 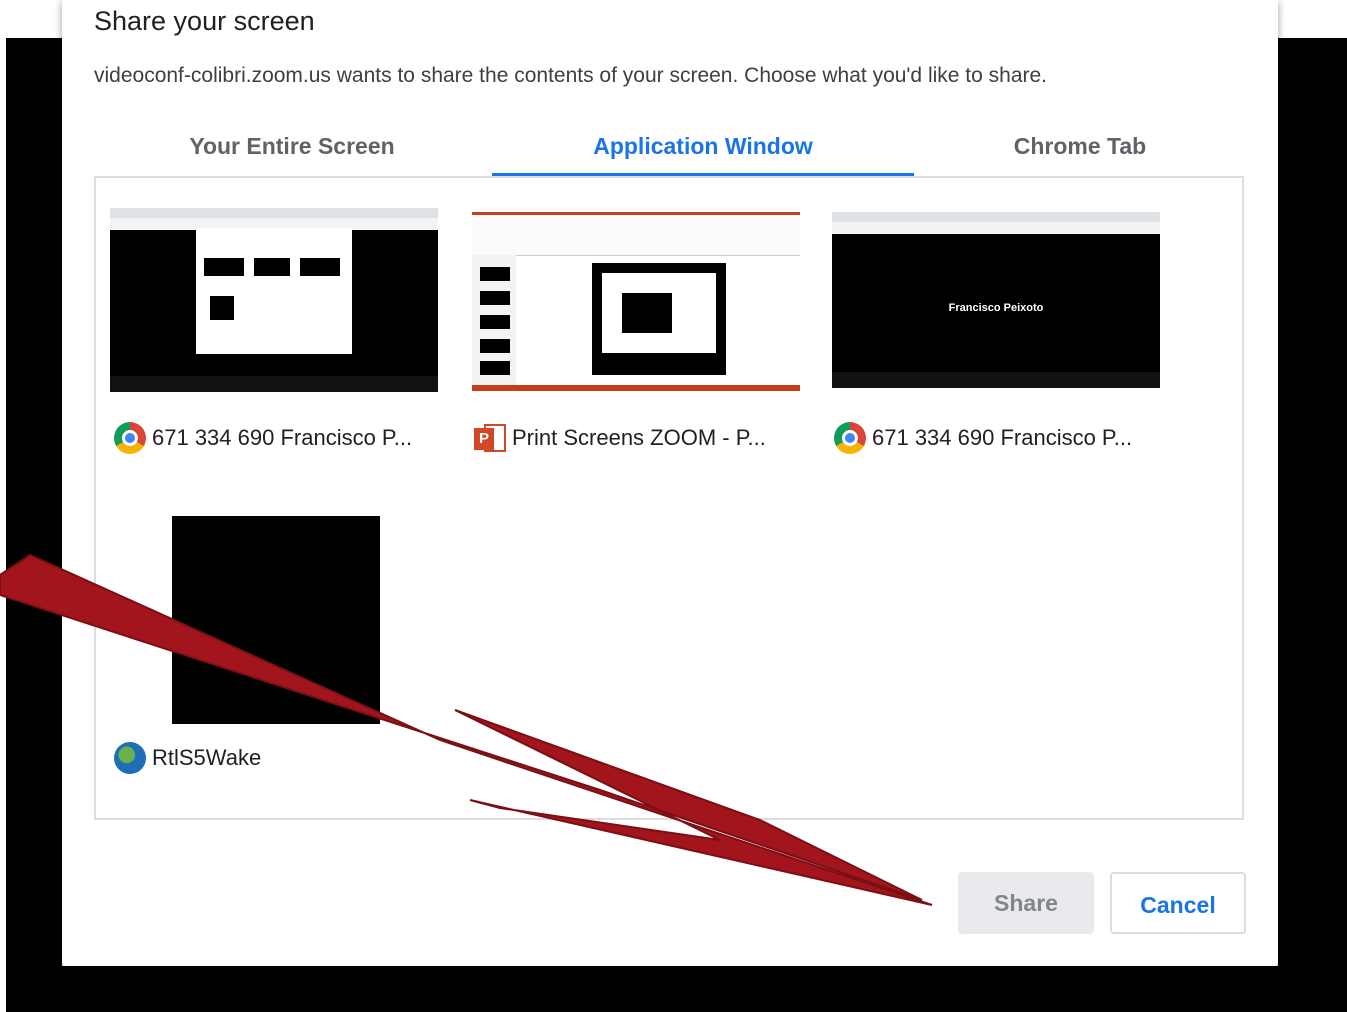 I want to click on window-label: RtlS5Wake, so click(x=187, y=758).